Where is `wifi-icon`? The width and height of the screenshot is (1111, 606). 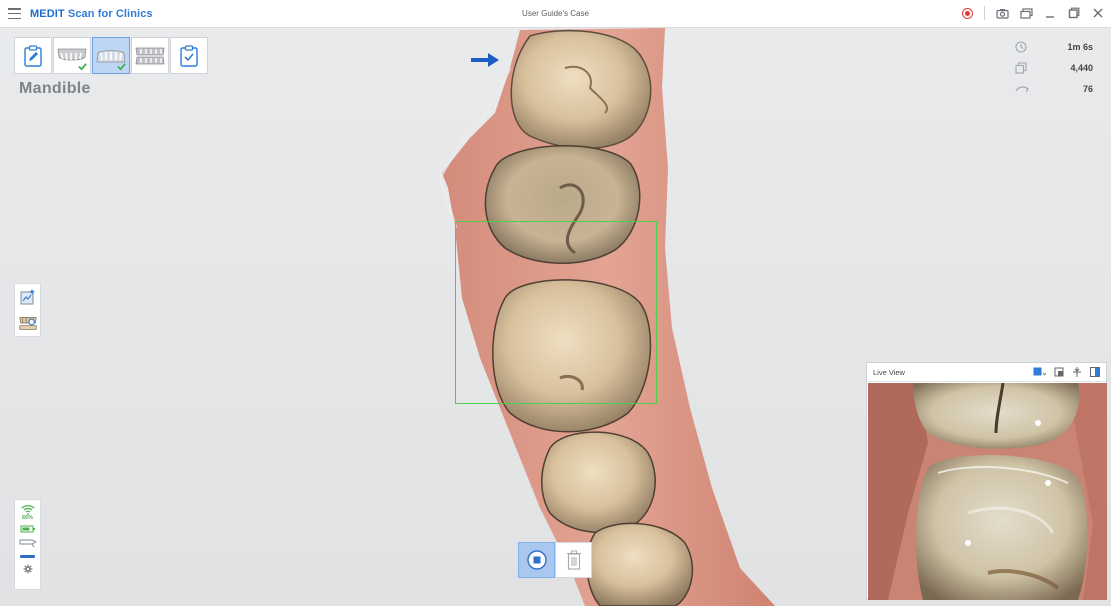 wifi-icon is located at coordinates (27, 510).